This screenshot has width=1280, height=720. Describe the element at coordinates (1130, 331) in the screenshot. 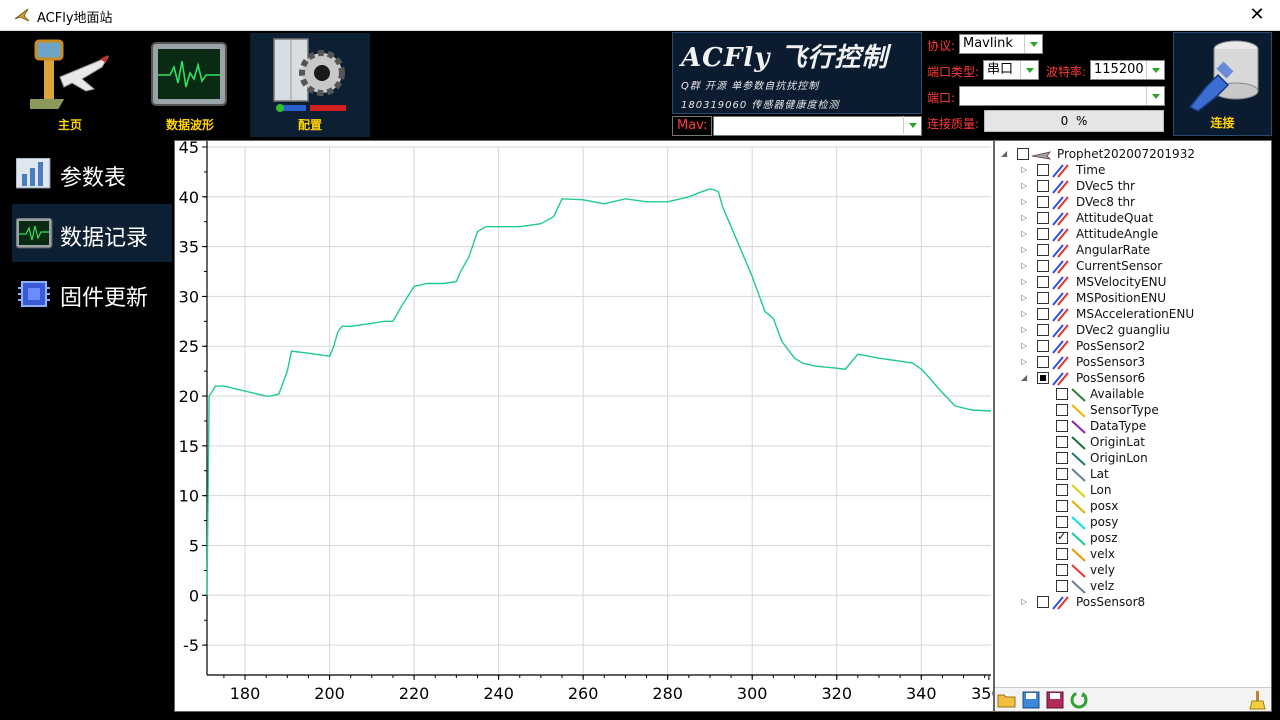

I see `tree-group: ▷ DVec2 guangliu` at that location.